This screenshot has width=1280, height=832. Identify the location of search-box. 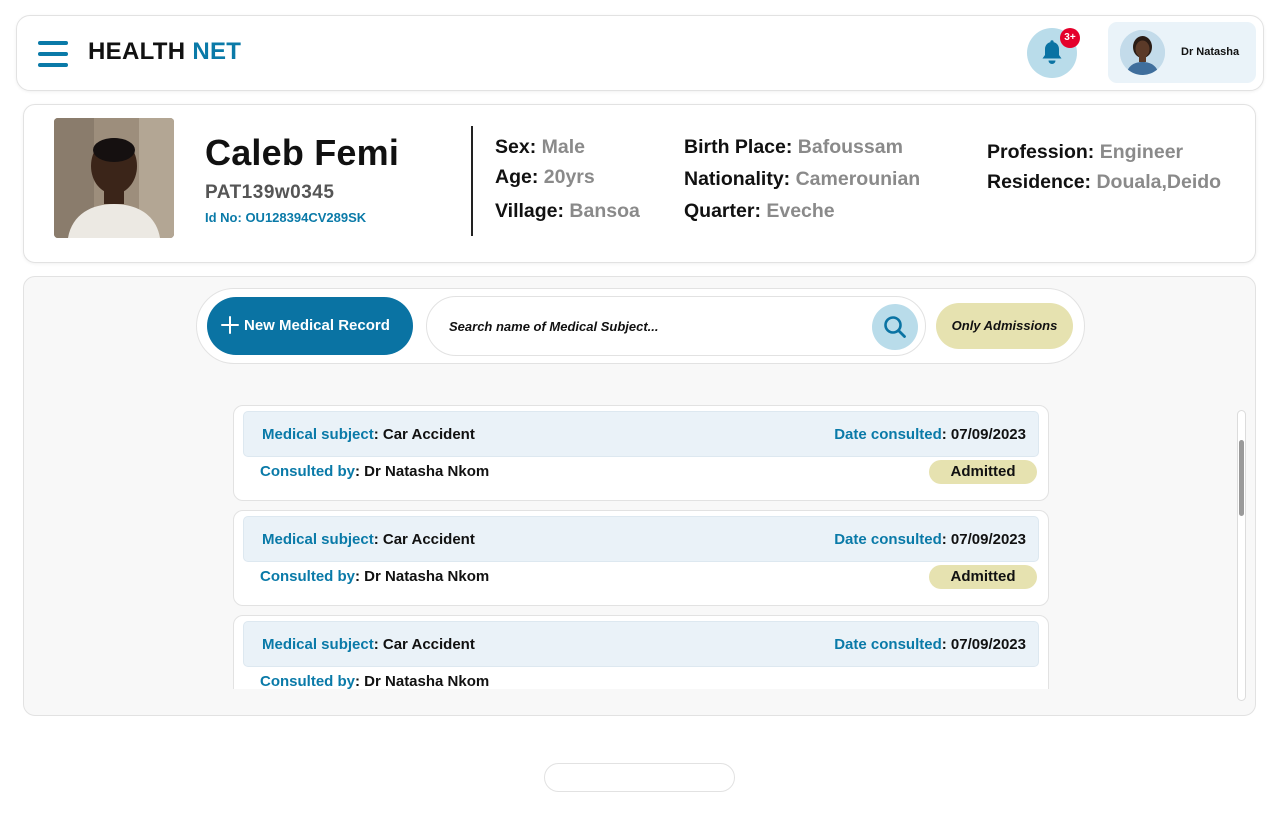
(676, 326).